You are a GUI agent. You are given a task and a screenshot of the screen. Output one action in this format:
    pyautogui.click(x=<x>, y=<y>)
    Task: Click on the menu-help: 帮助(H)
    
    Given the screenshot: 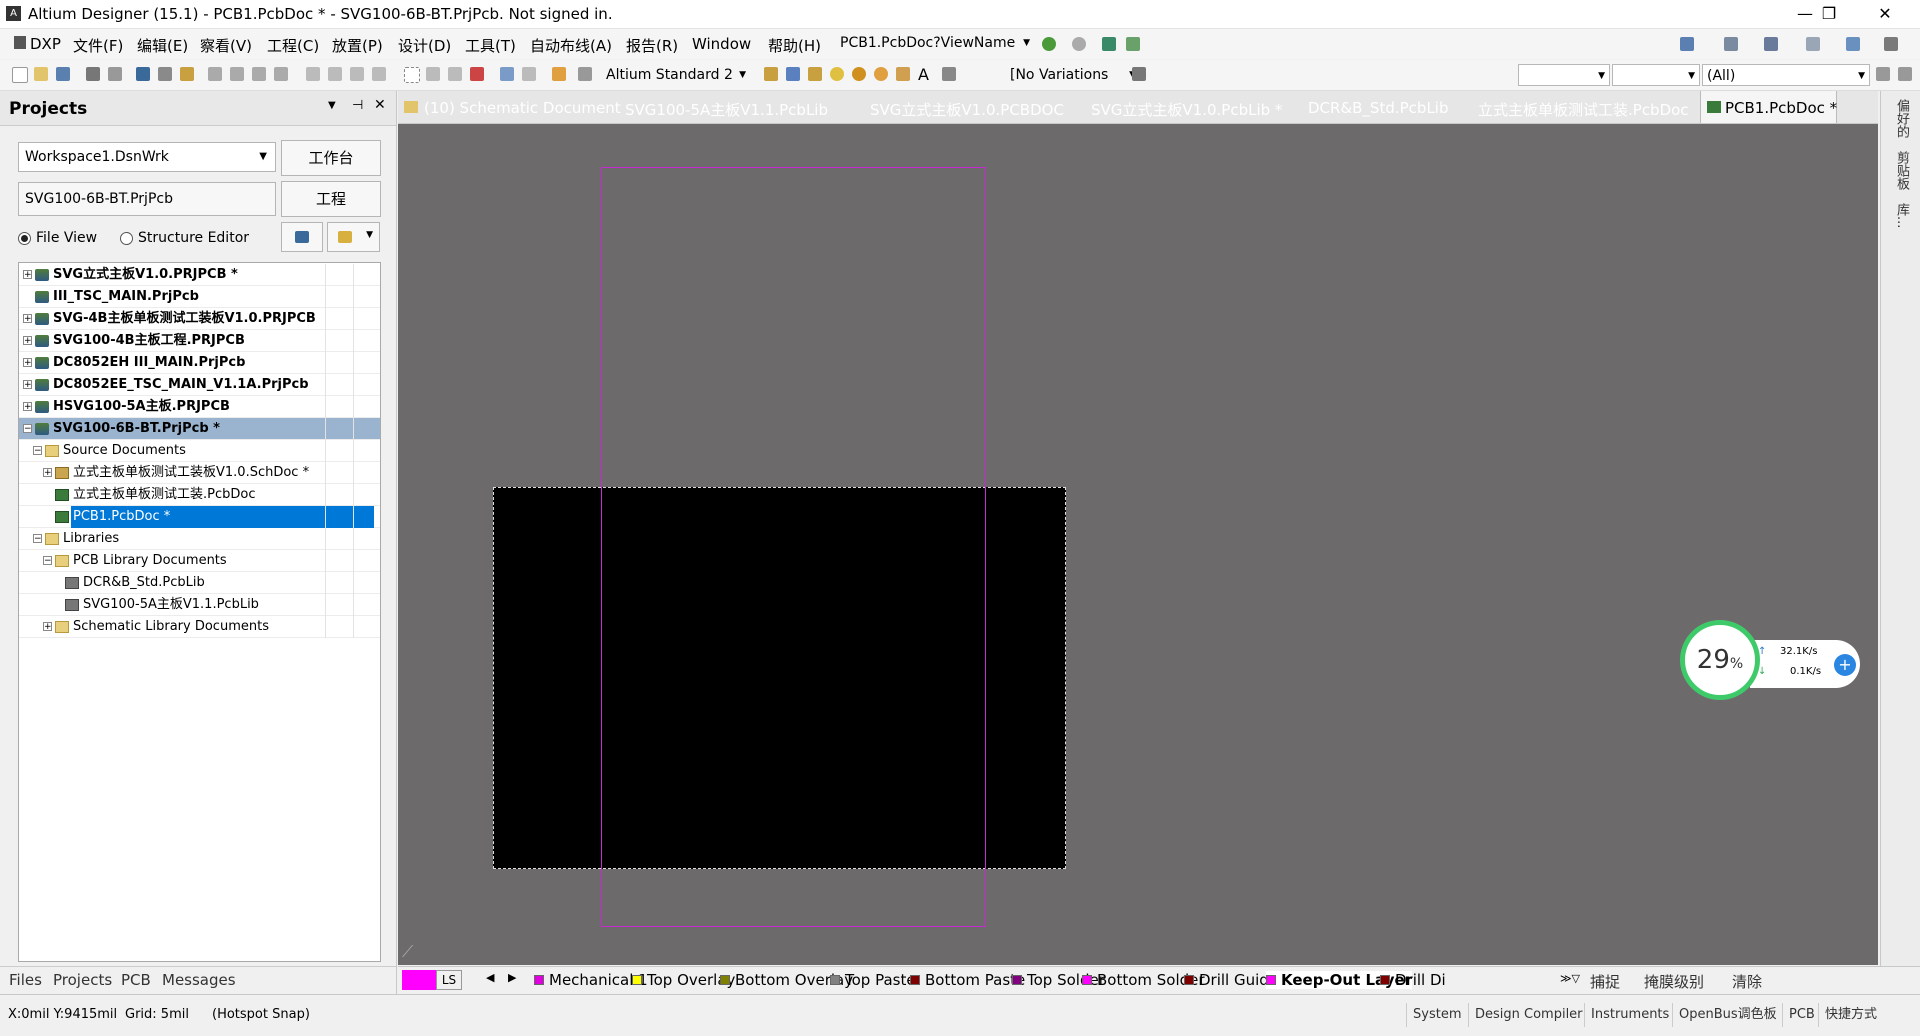 What is the action you would take?
    pyautogui.click(x=794, y=45)
    